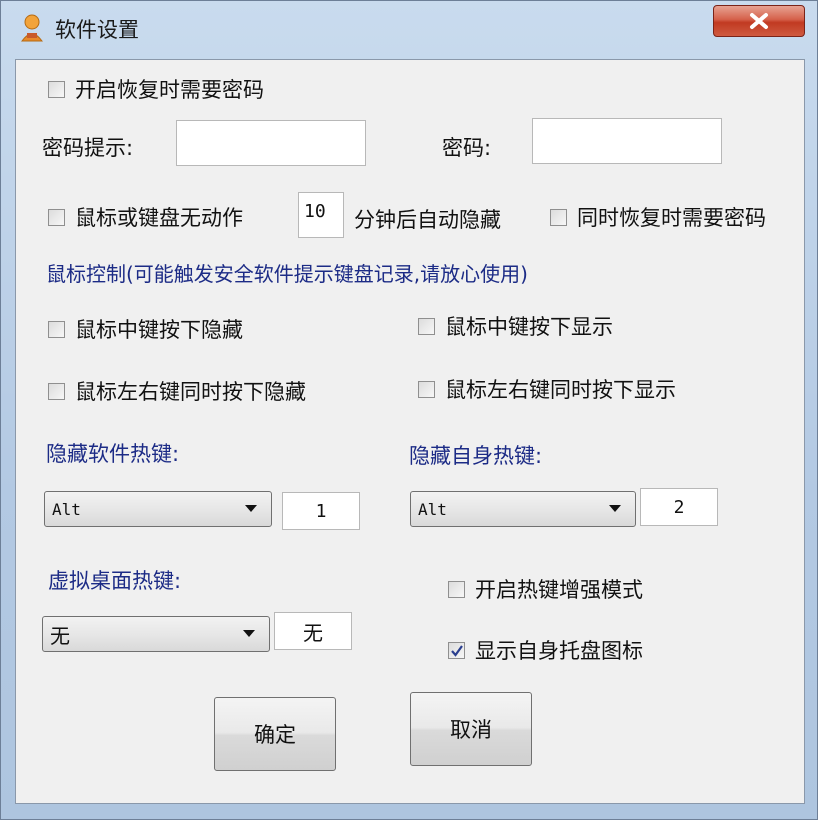 Image resolution: width=818 pixels, height=820 pixels. I want to click on checkmark-icon, so click(457, 650).